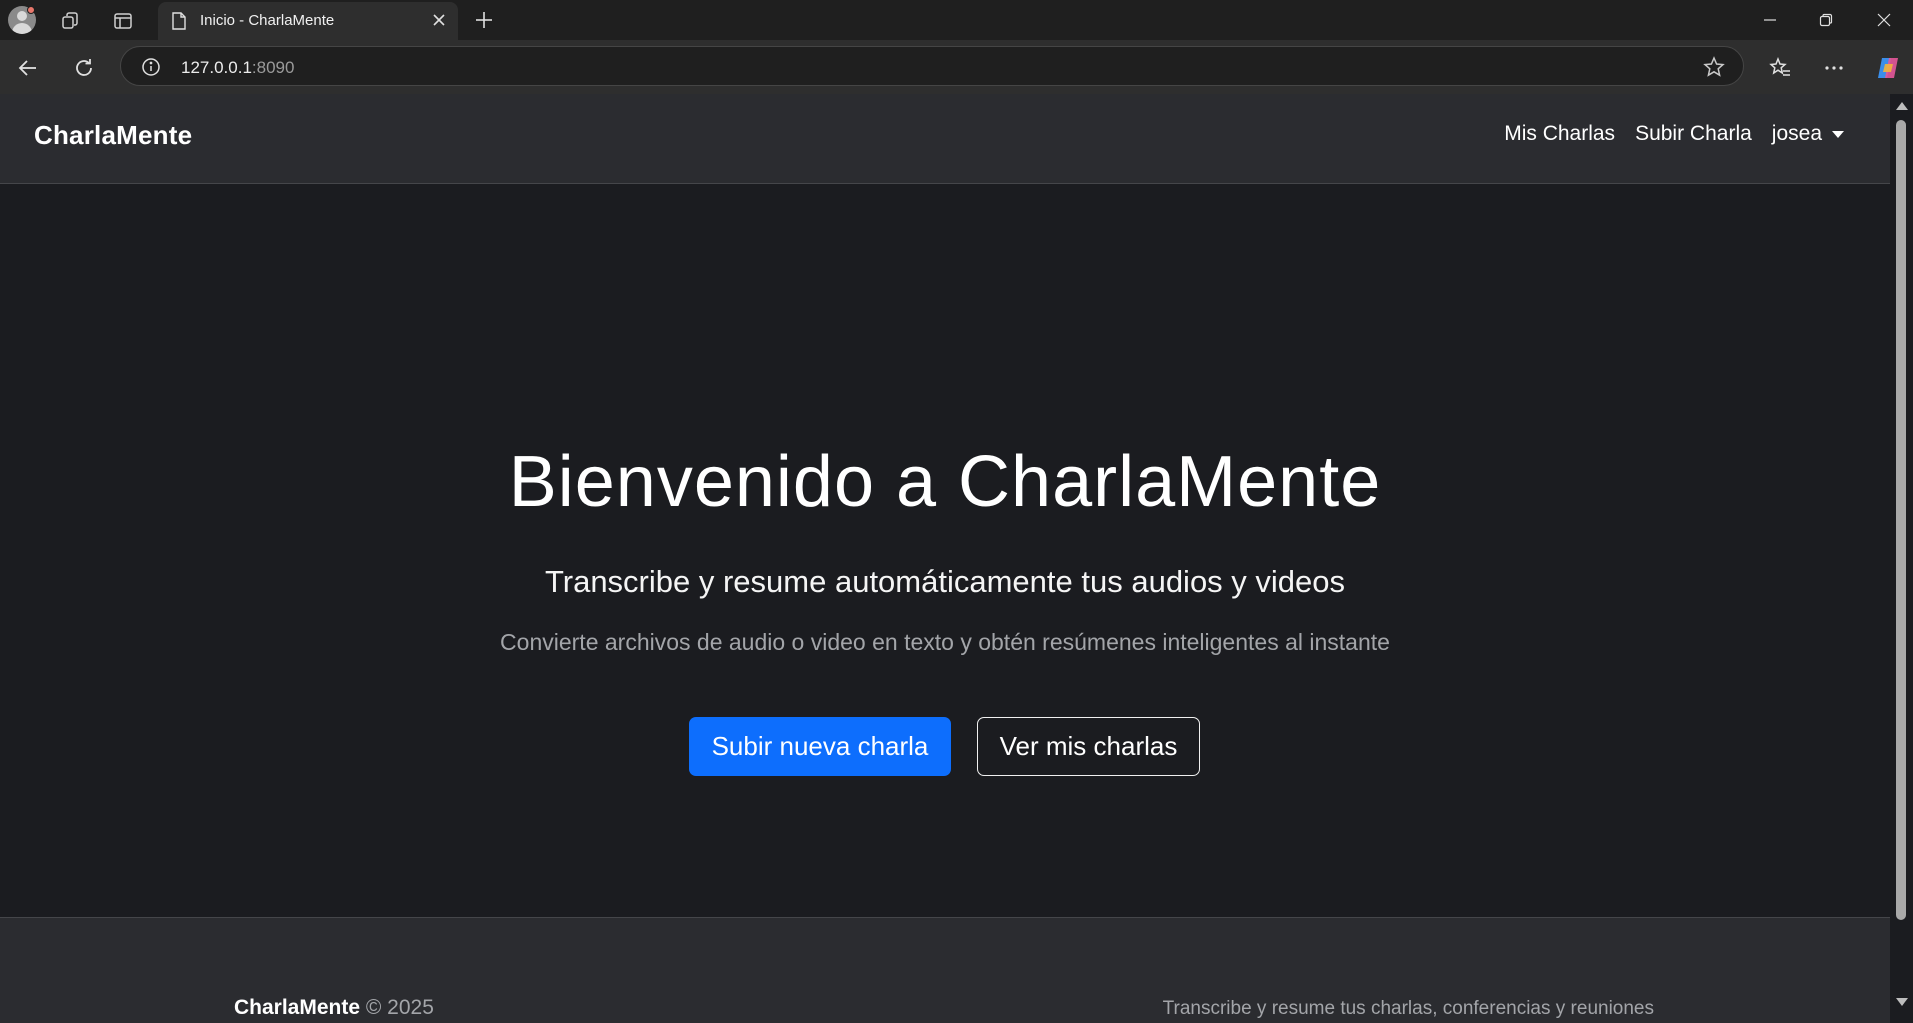  What do you see at coordinates (1770, 20) in the screenshot?
I see `minimize-window-icon` at bounding box center [1770, 20].